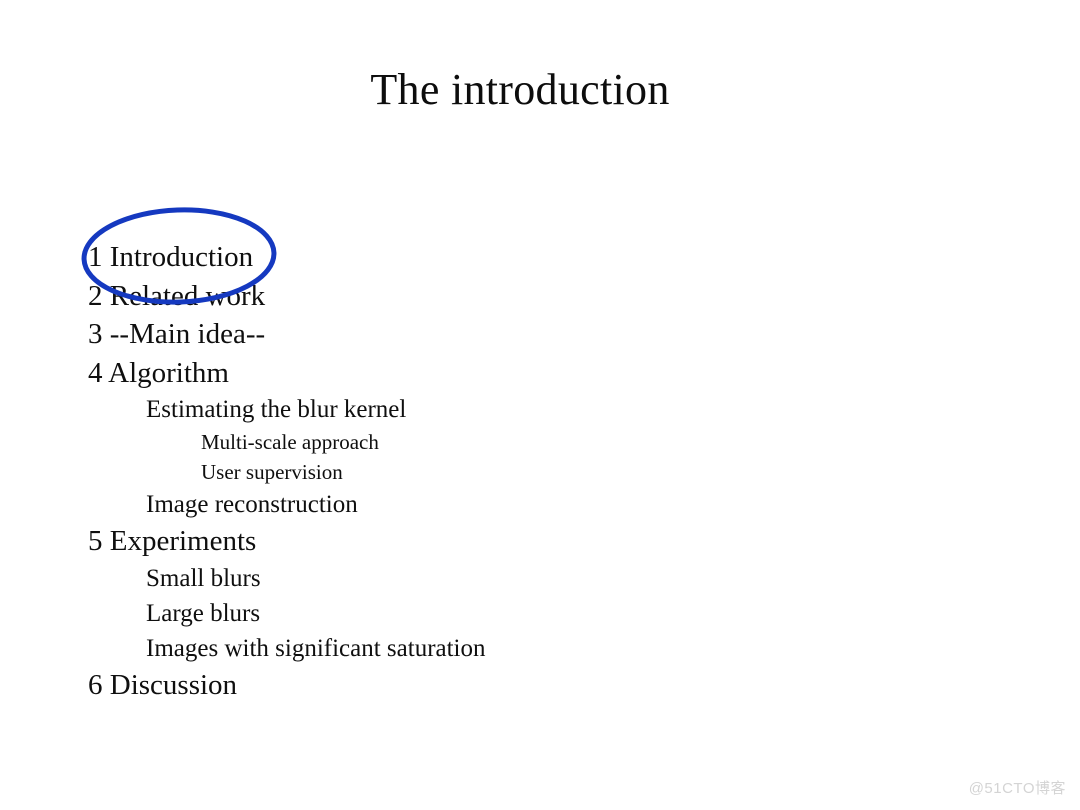 The width and height of the screenshot is (1080, 810). I want to click on watermark-label: @51CTO博客, so click(1017, 788).